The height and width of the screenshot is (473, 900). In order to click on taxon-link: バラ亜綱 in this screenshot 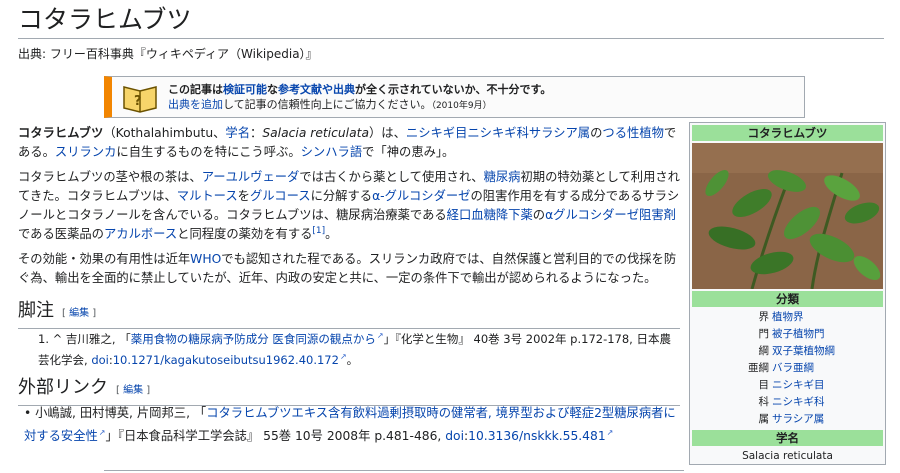, I will do `click(828, 368)`.